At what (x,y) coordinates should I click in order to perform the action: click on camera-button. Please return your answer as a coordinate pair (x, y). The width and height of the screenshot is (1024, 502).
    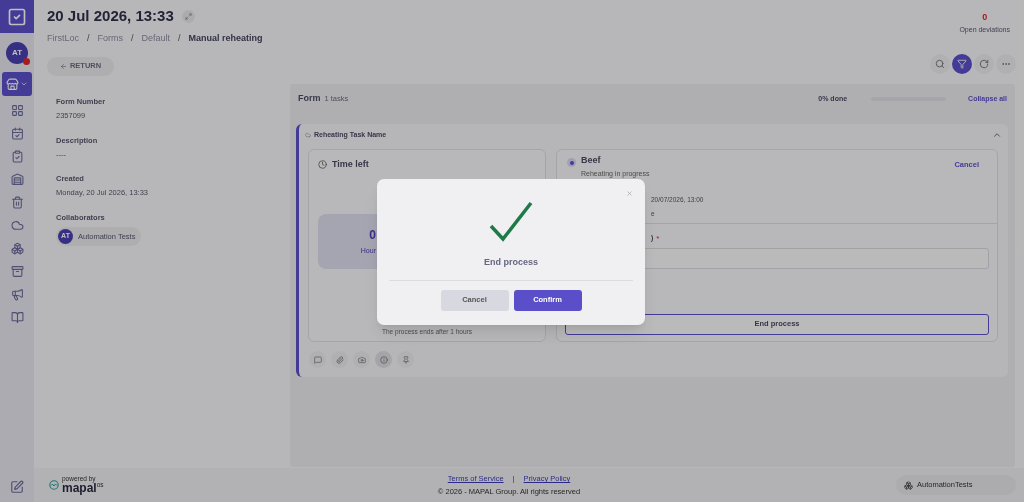
    Looking at the image, I should click on (361, 359).